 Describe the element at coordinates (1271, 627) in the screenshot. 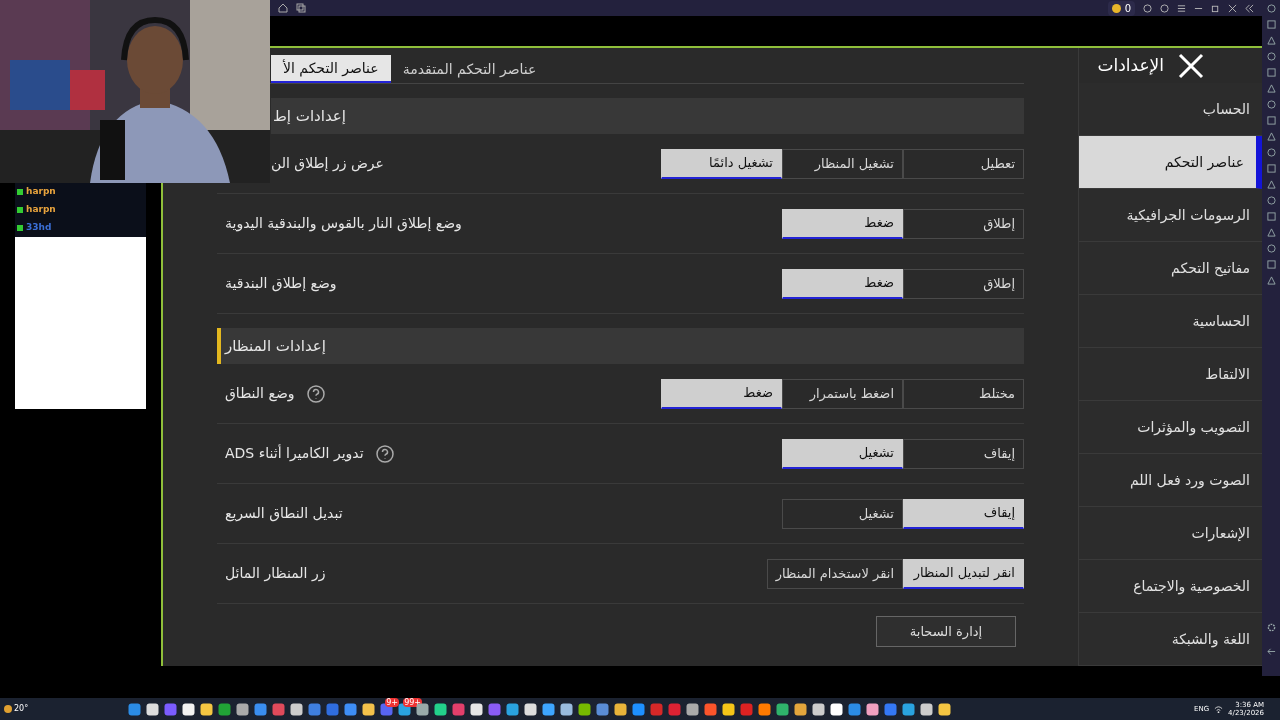

I see `settings-icon` at that location.